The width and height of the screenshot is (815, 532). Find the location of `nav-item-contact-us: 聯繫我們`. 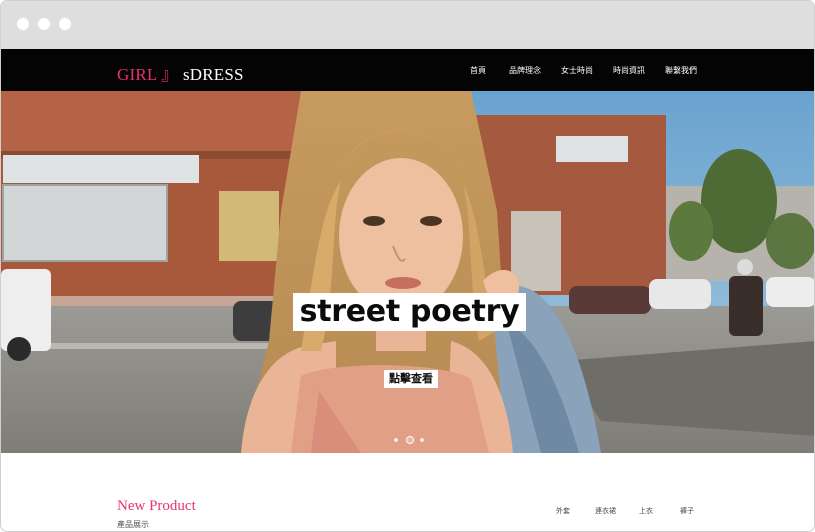

nav-item-contact-us: 聯繫我們 is located at coordinates (681, 70).